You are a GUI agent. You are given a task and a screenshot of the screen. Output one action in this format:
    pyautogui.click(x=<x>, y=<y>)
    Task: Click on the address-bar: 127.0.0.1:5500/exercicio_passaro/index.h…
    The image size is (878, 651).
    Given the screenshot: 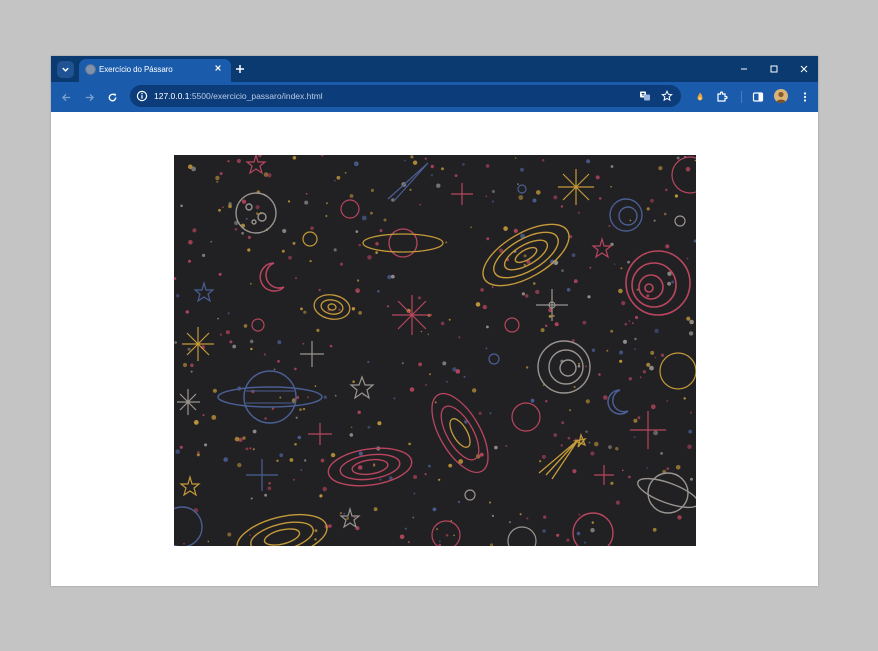 What is the action you would take?
    pyautogui.click(x=405, y=96)
    